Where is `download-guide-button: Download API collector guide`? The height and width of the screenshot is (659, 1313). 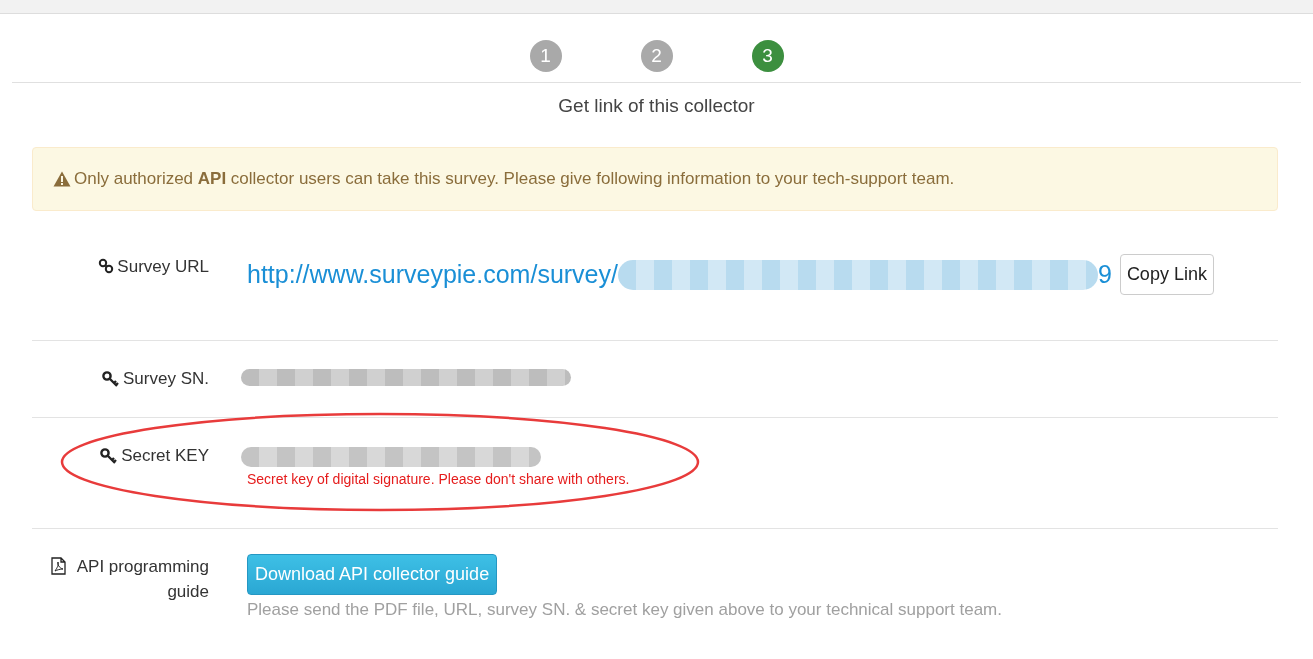 download-guide-button: Download API collector guide is located at coordinates (372, 574).